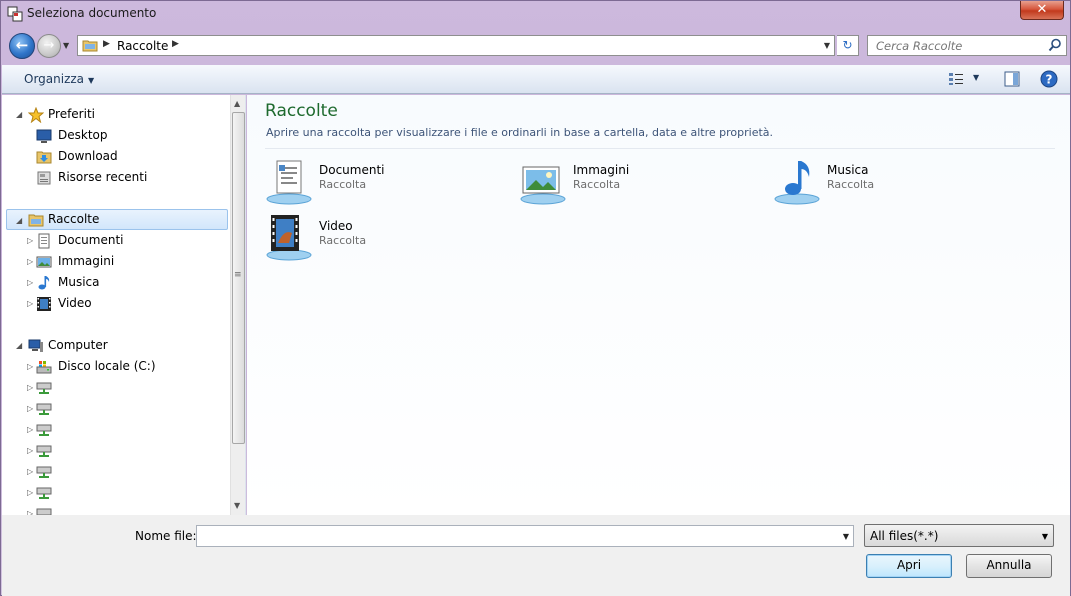  I want to click on nav-scrollbar: ▲ ≡ ▼, so click(237, 305).